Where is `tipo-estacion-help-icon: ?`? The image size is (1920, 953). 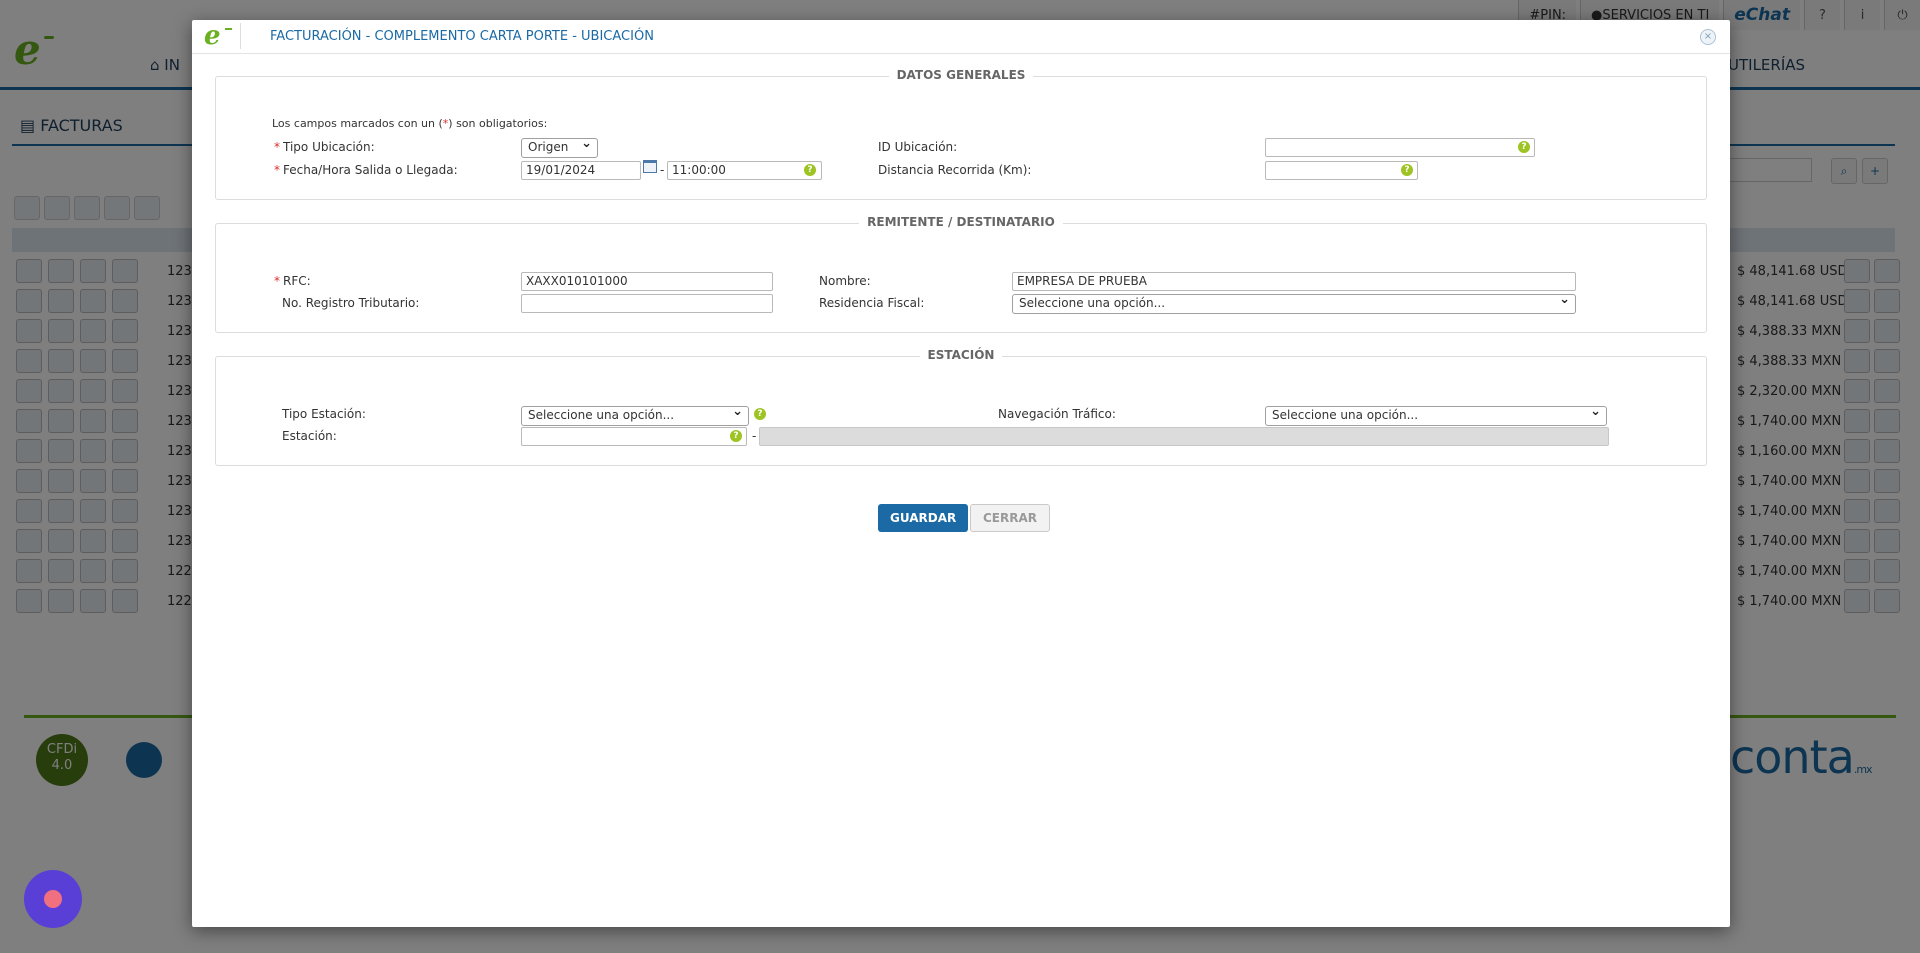
tipo-estacion-help-icon: ? is located at coordinates (760, 414).